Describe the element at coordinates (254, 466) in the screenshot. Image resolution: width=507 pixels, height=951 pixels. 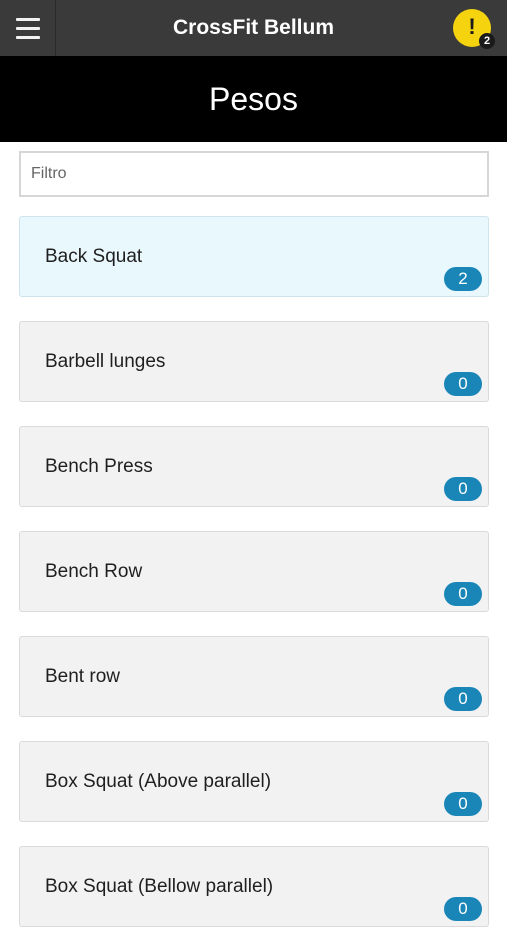
I see `list-item: Bench Press 0` at that location.